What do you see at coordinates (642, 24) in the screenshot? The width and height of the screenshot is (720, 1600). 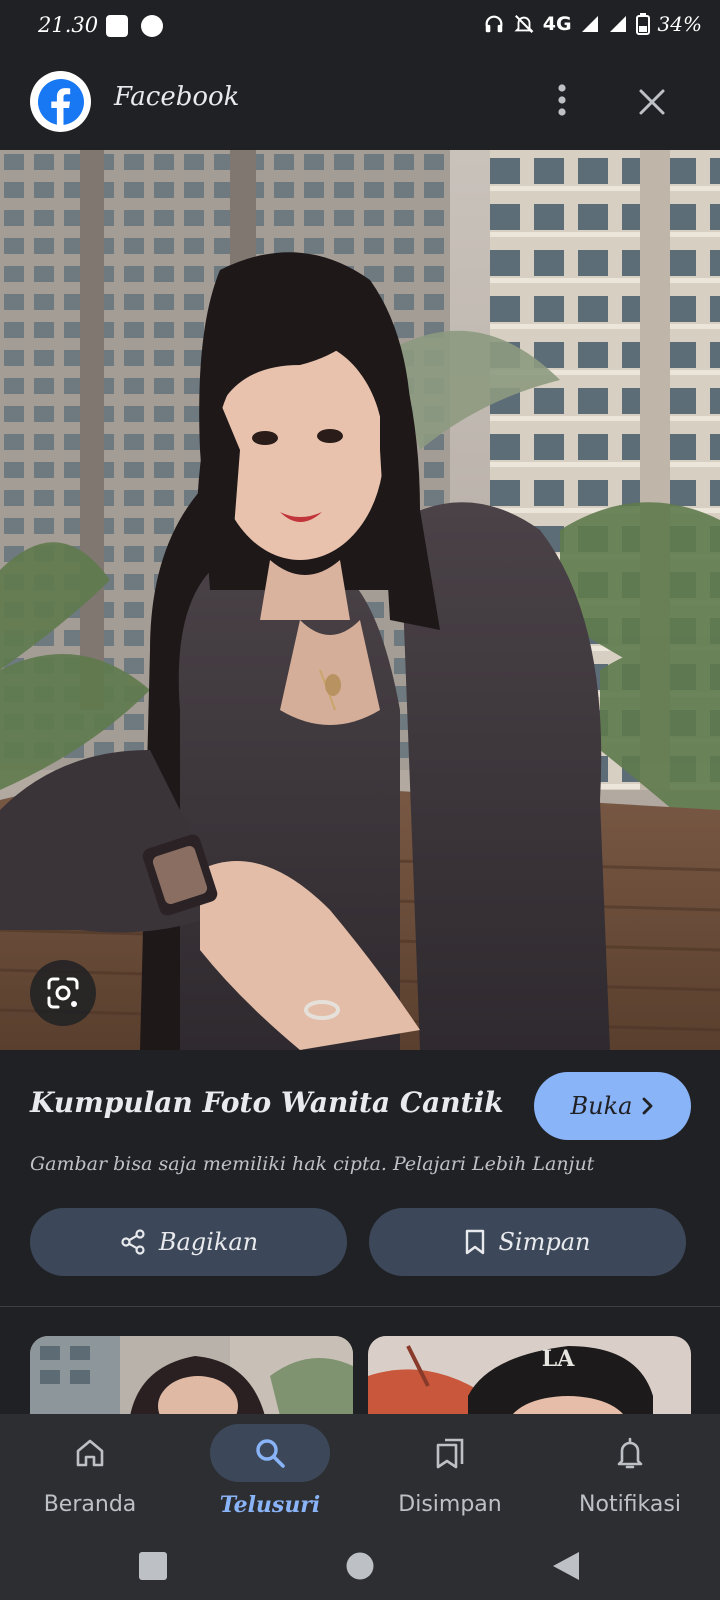 I see `battery-icon` at bounding box center [642, 24].